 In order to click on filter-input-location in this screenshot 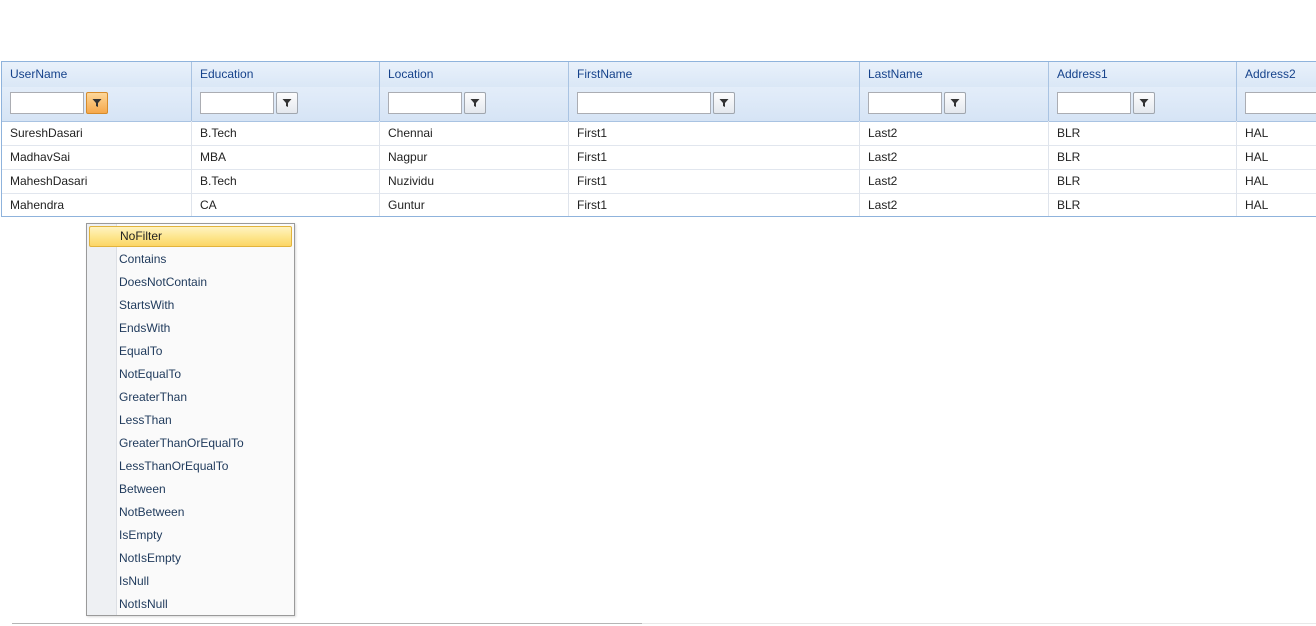, I will do `click(425, 103)`.